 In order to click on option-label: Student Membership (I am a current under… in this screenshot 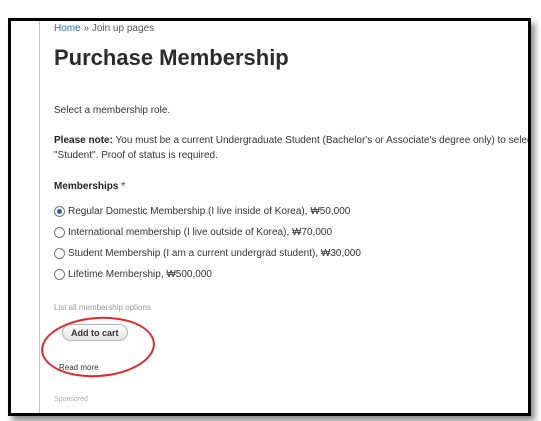, I will do `click(214, 253)`.